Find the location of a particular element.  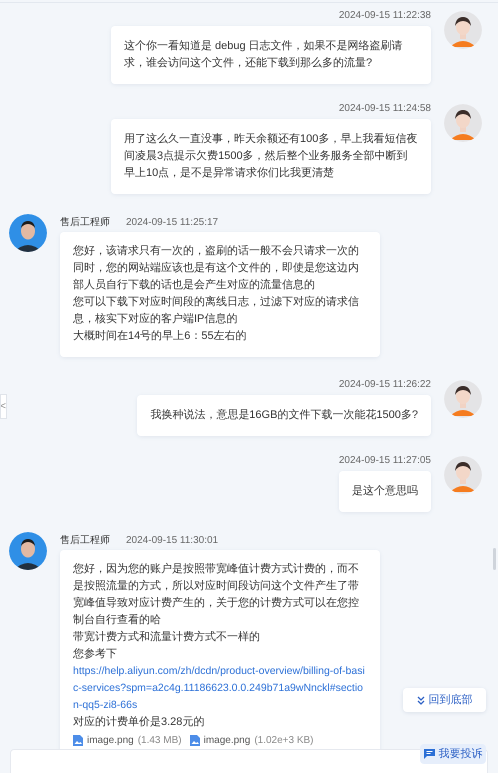

message-text: 您可以下载下对应时间段的离线日志，过滤下对应的请求信息，核实下对应的客户端IP信息的 is located at coordinates (216, 310).